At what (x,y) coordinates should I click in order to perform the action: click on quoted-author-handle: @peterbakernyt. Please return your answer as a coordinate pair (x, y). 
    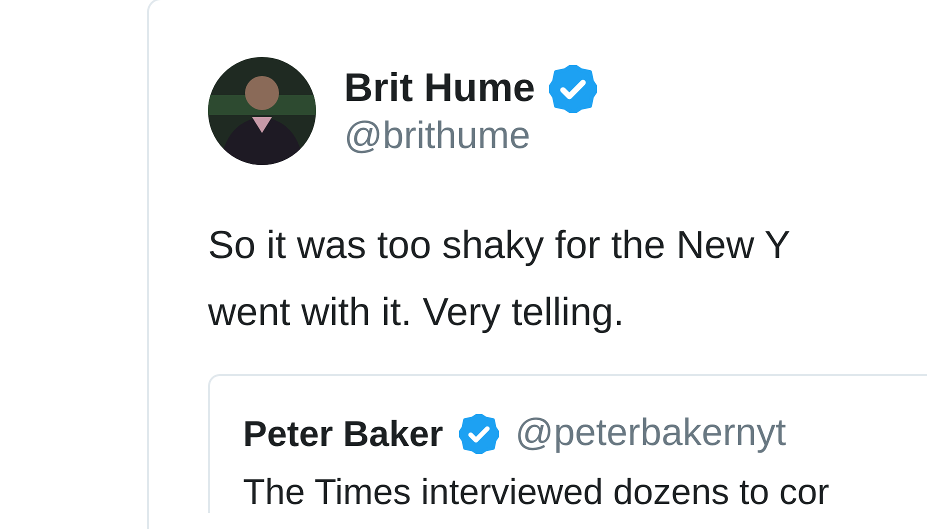
    Looking at the image, I should click on (650, 433).